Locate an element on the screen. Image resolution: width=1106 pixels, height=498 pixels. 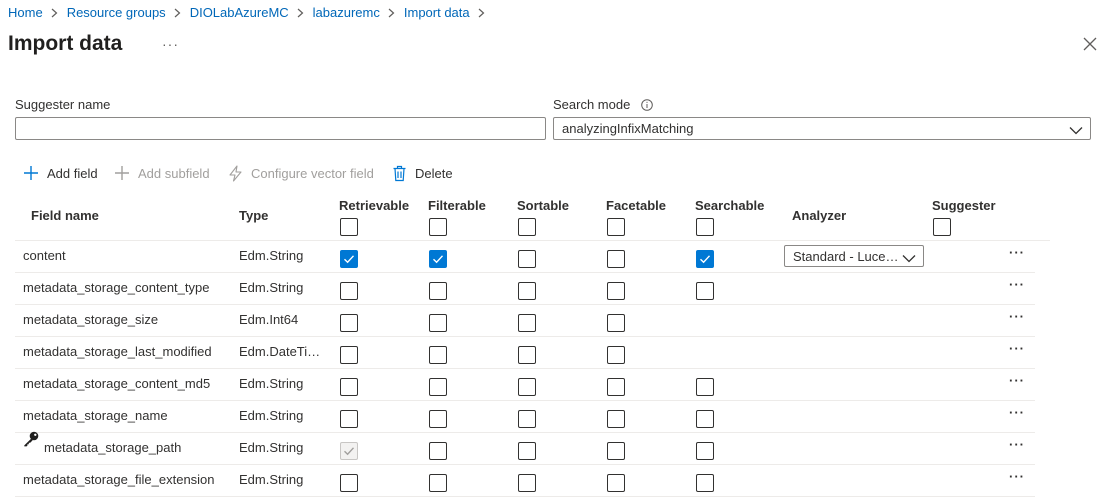
info-icon is located at coordinates (647, 106).